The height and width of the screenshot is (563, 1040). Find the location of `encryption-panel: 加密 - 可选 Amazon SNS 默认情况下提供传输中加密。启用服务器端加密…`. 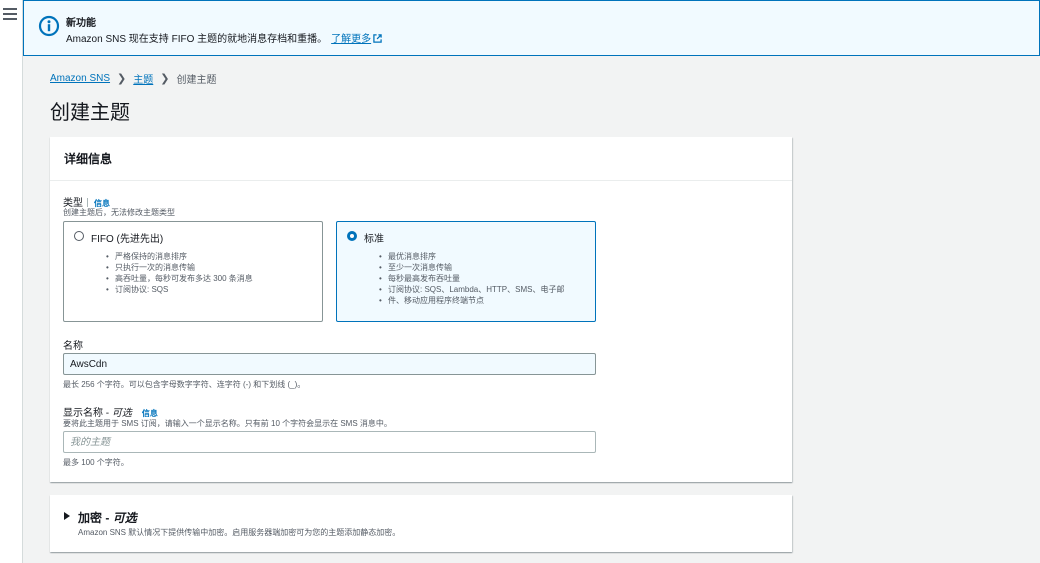

encryption-panel: 加密 - 可选 Amazon SNS 默认情况下提供传输中加密。启用服务器端加密… is located at coordinates (421, 523).